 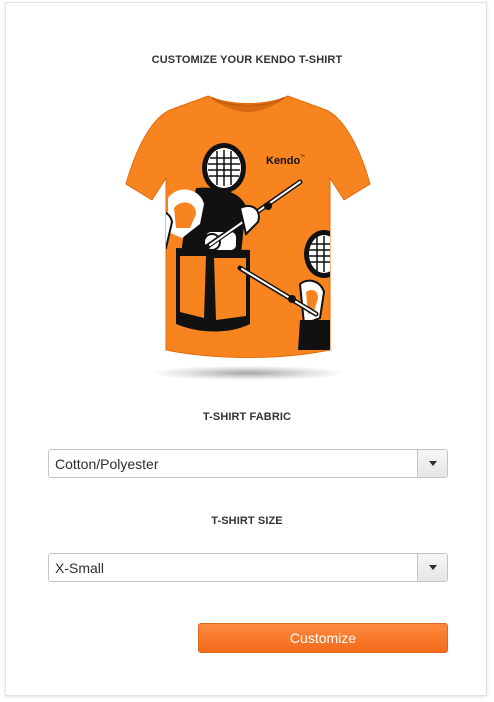 I want to click on size-selected-value: X-Small, so click(x=80, y=568).